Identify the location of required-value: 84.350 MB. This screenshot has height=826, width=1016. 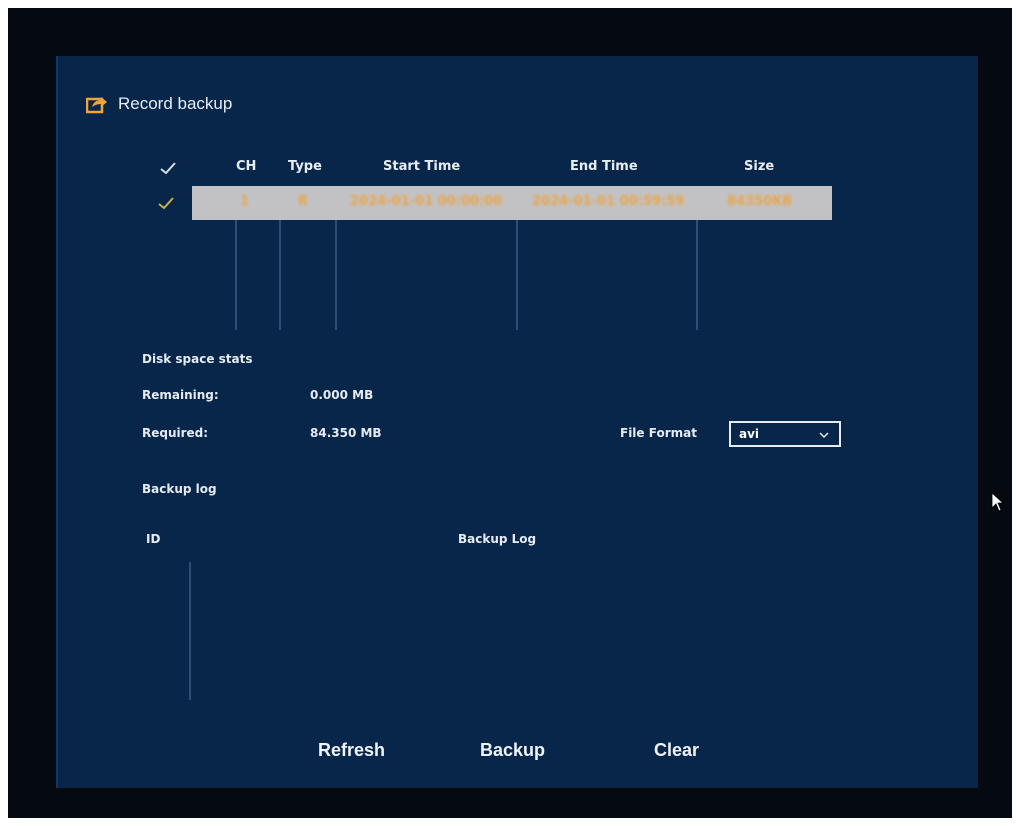
(346, 433).